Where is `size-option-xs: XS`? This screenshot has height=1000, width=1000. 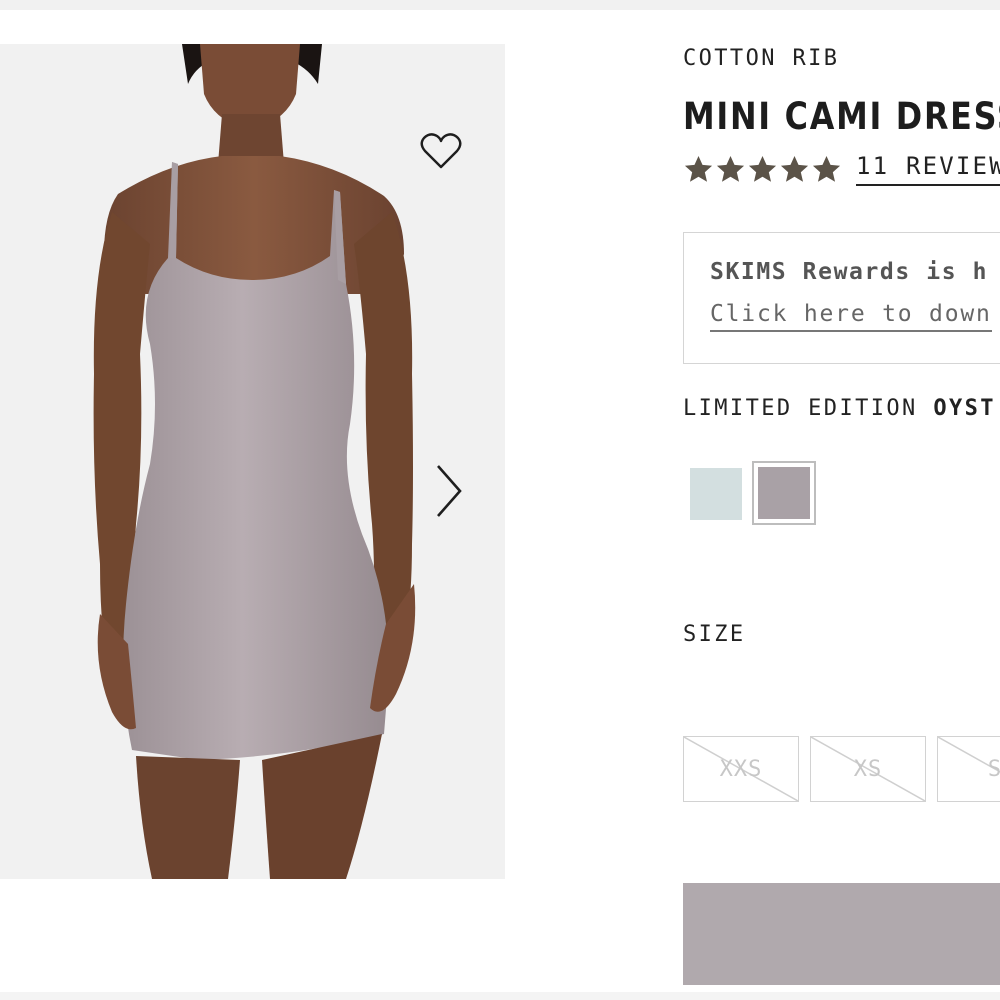 size-option-xs: XS is located at coordinates (868, 769).